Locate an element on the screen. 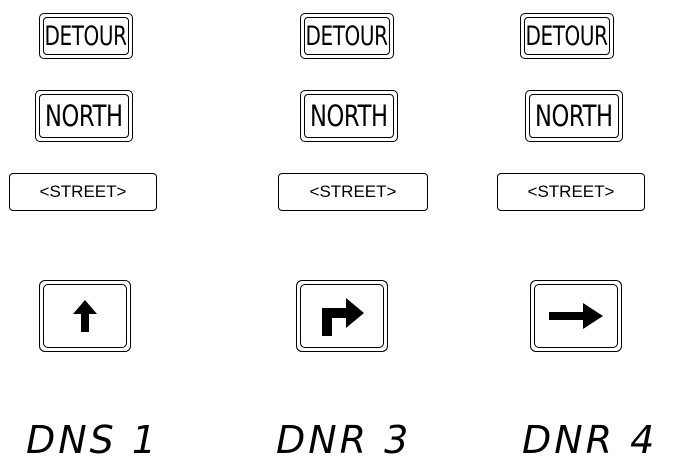 This screenshot has width=686, height=466. sign-label: DNR 3 is located at coordinates (344, 440).